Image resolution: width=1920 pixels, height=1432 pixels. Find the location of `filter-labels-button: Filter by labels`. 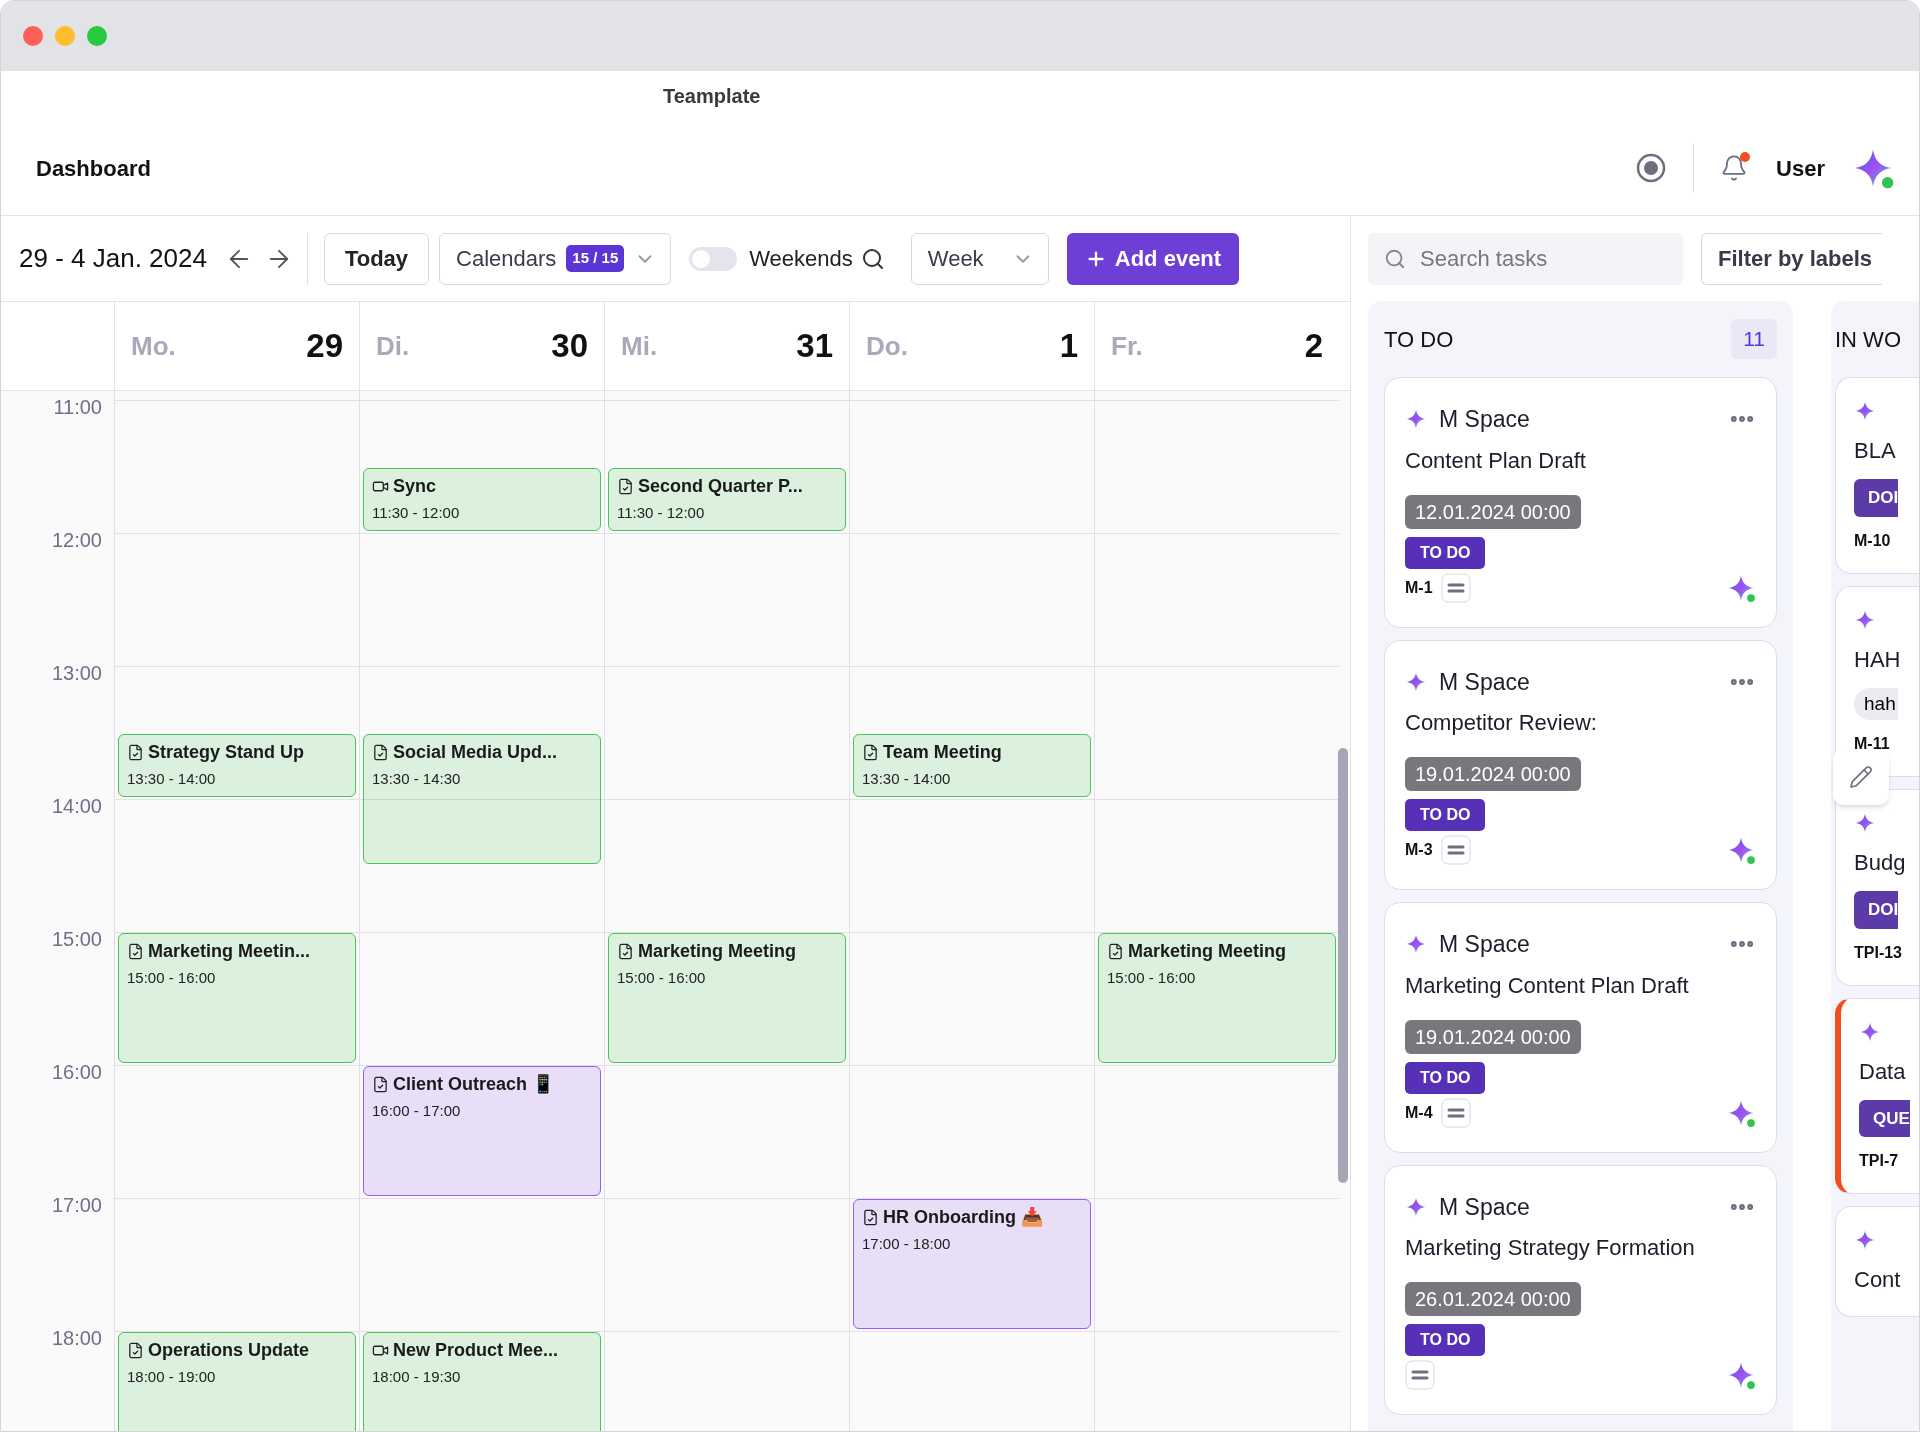

filter-labels-button: Filter by labels is located at coordinates (1792, 258).